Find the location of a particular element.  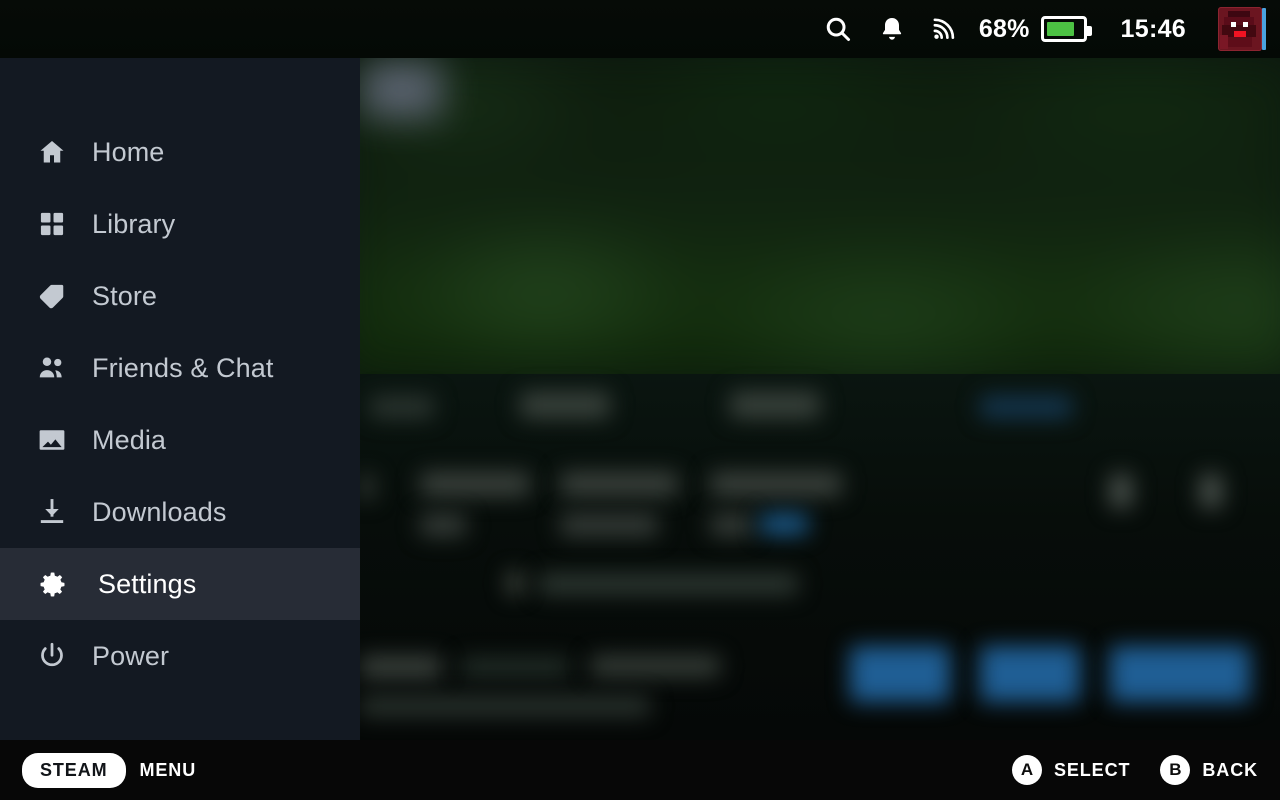

sidebar-item-friends-chat: Friends & Chat is located at coordinates (180, 368).